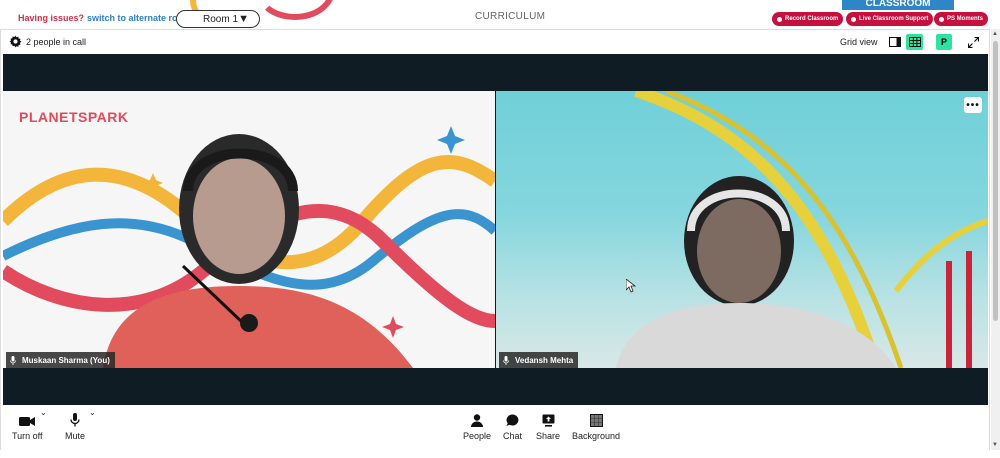  I want to click on page-scrollbar: ▲ ▼, so click(995, 239).